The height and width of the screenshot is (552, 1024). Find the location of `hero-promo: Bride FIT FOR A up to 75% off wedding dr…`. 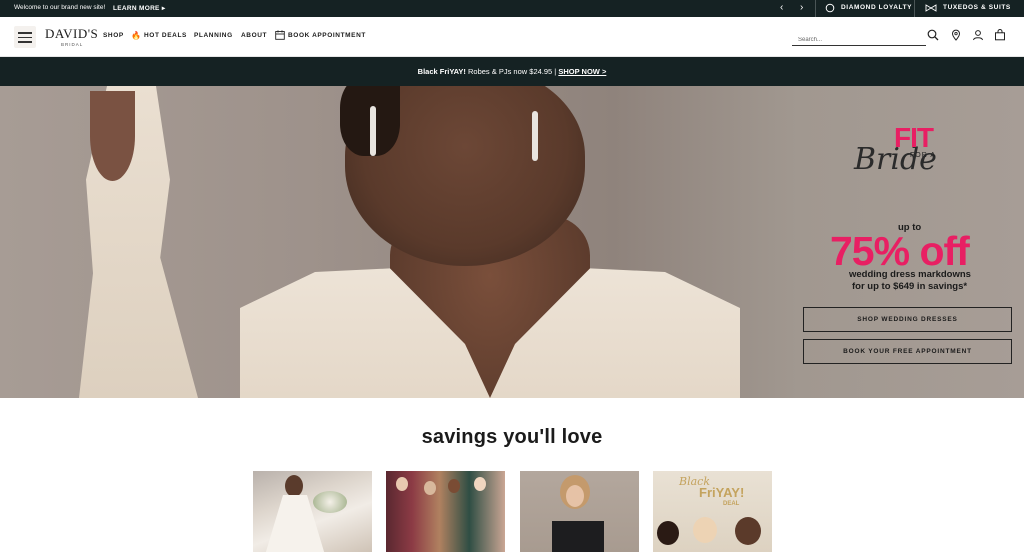

hero-promo: Bride FIT FOR A up to 75% off wedding dr… is located at coordinates (907, 242).